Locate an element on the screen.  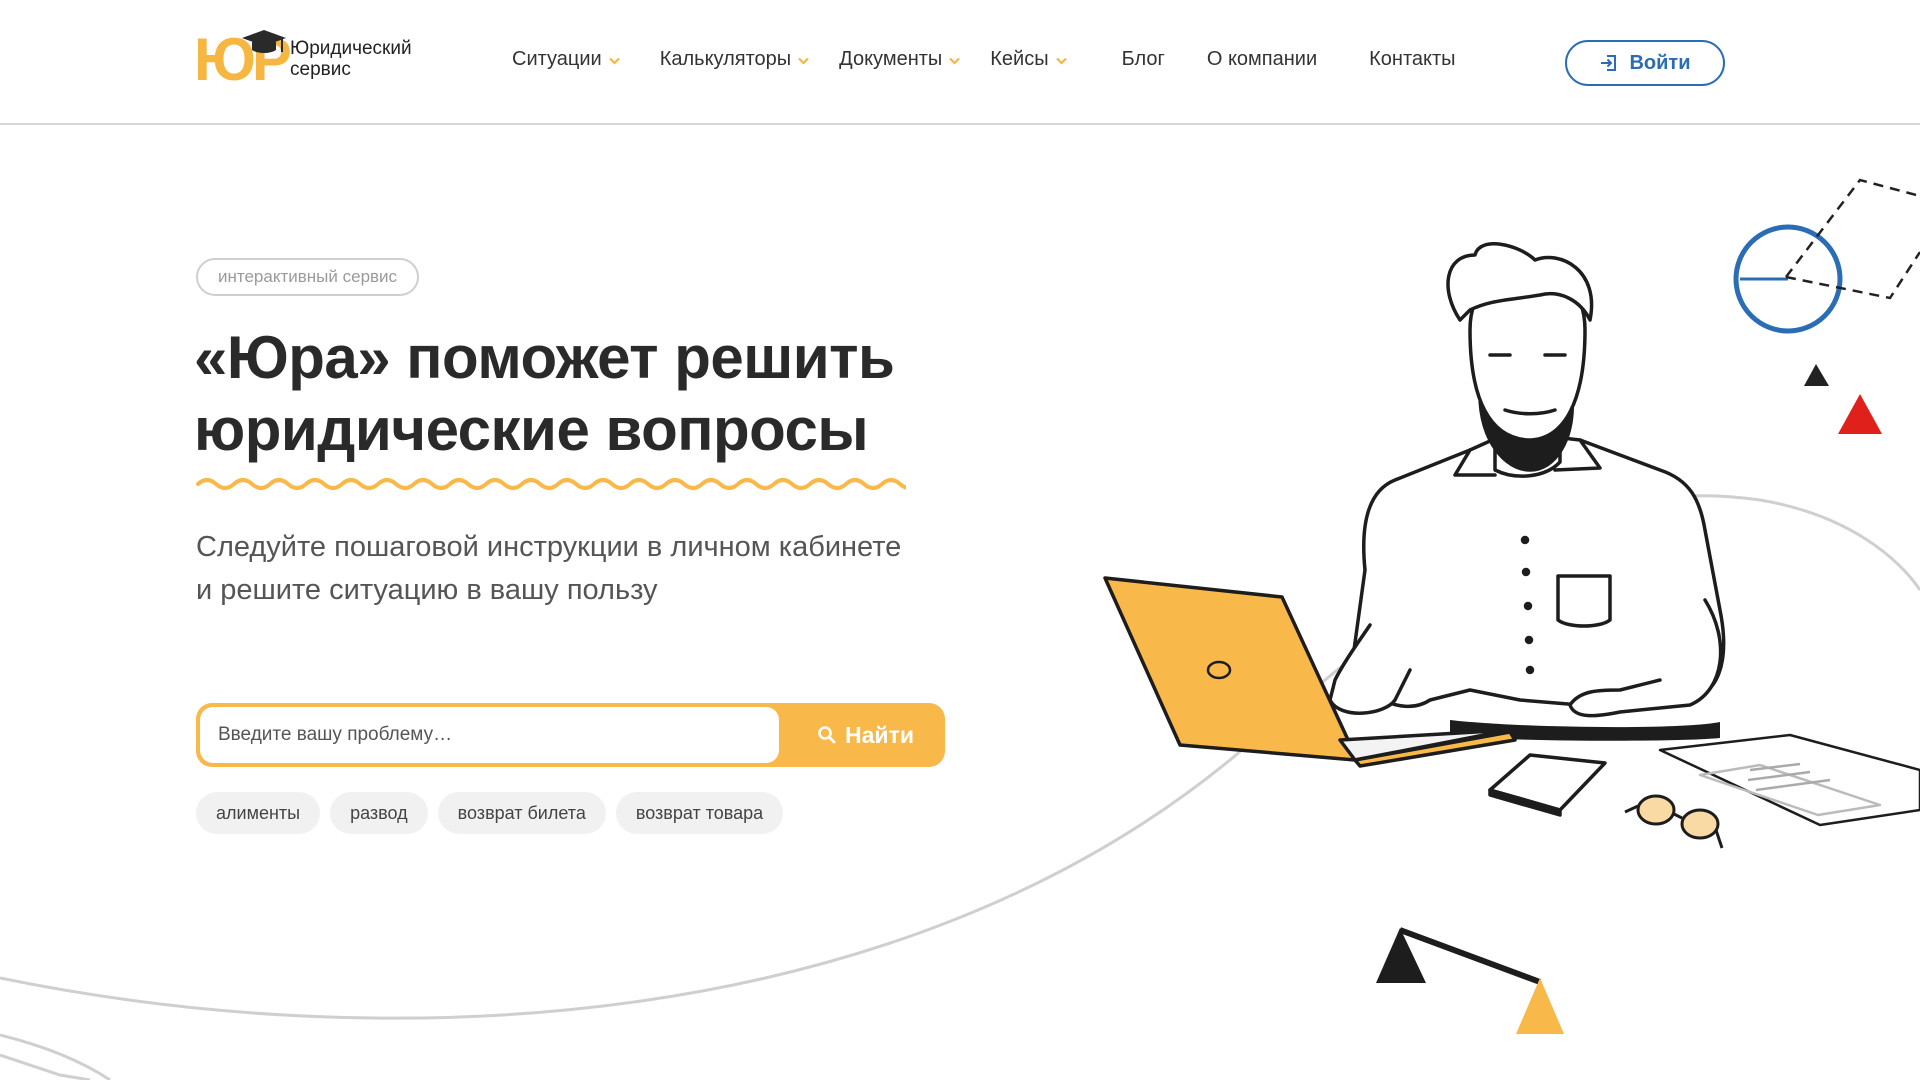
login-button: Войти is located at coordinates (1645, 63).